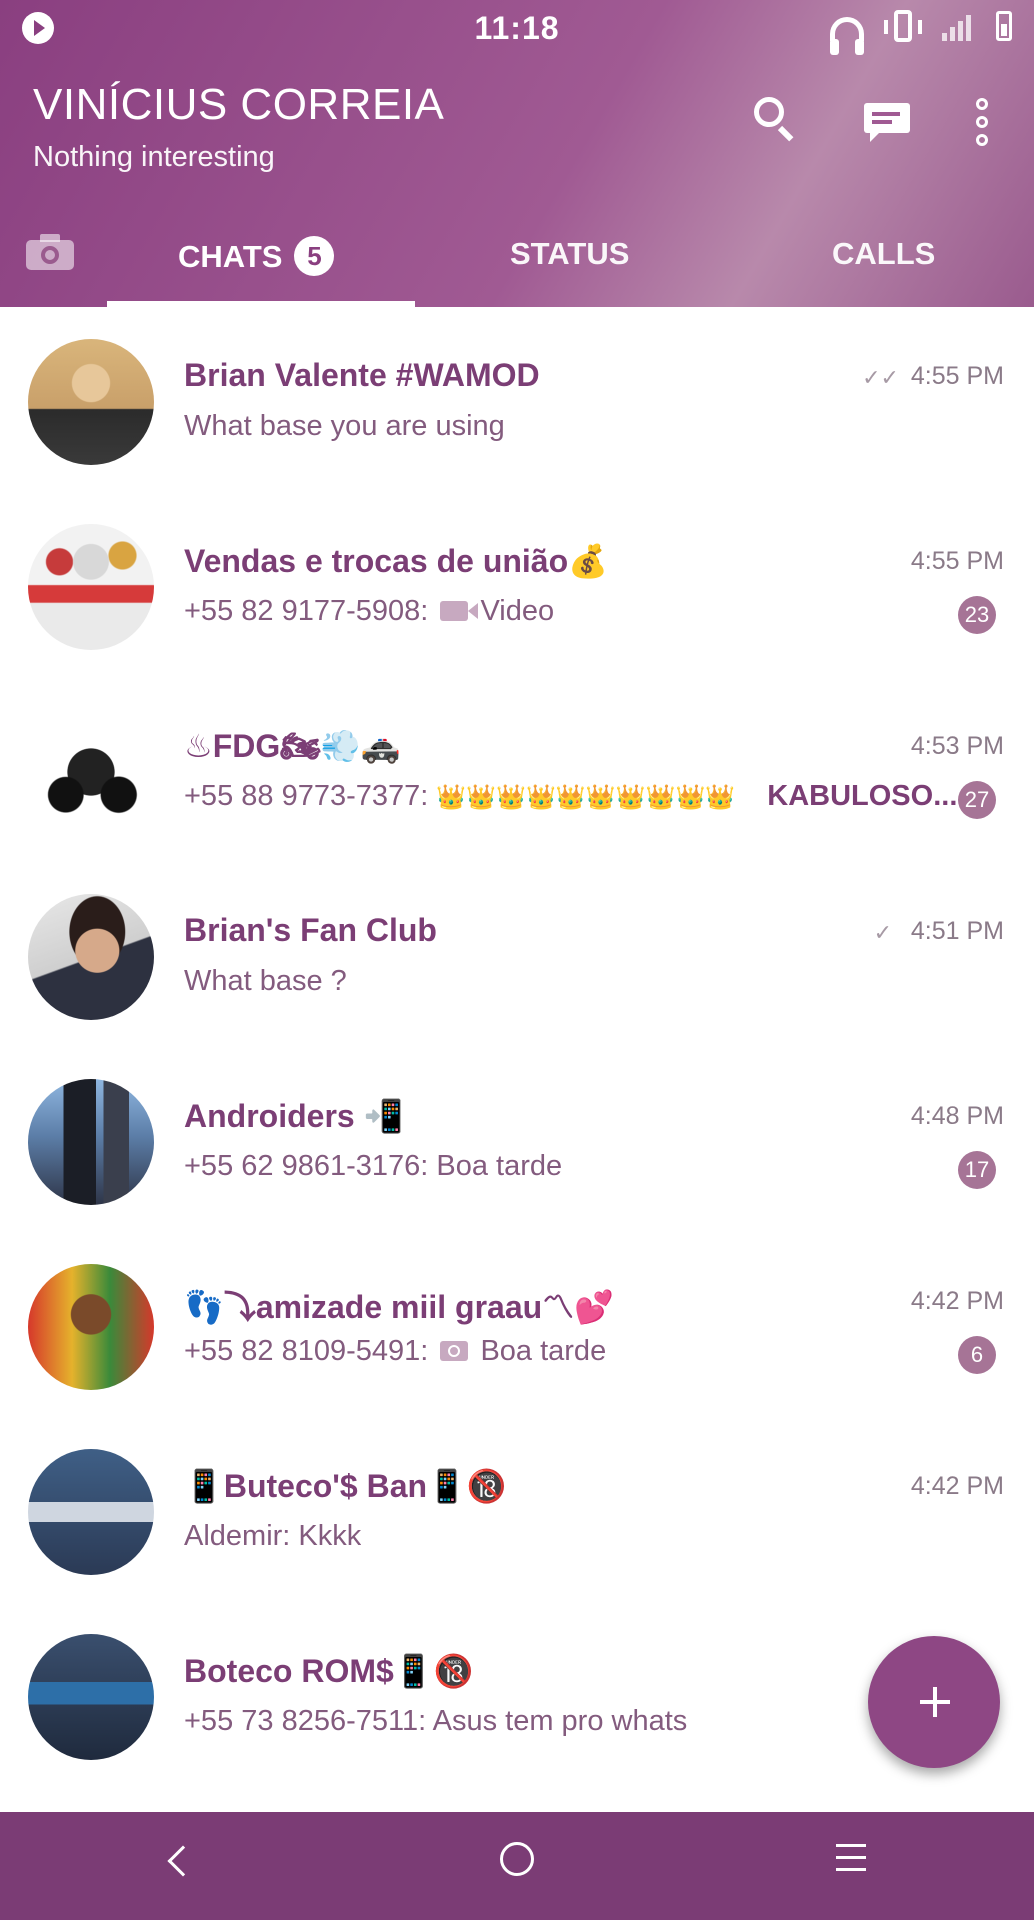 This screenshot has width=1034, height=1920. What do you see at coordinates (239, 104) in the screenshot?
I see `account-title: VINÍCIUS CORREIA` at bounding box center [239, 104].